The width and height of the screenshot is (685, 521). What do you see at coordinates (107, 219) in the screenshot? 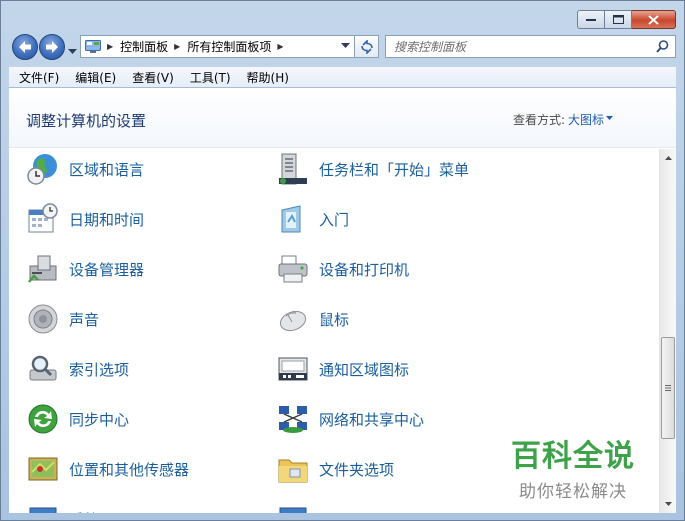
I see `item-label: 日期和时间` at bounding box center [107, 219].